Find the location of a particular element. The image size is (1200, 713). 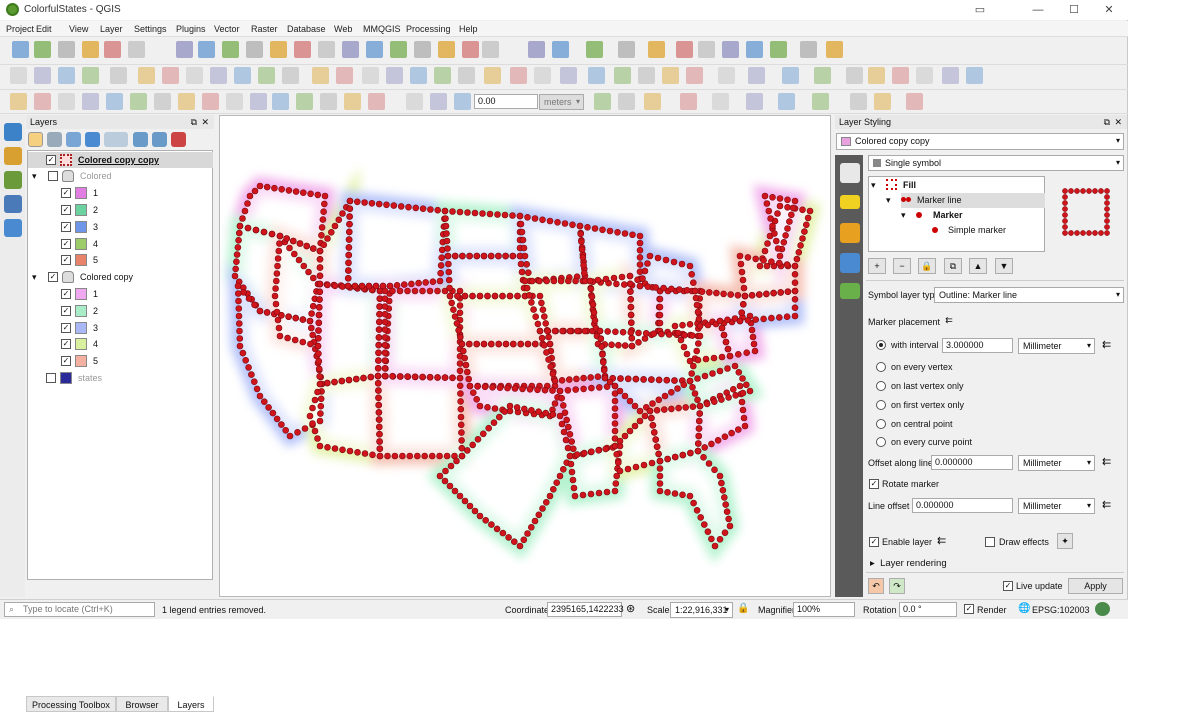

tab-processing-toolbox: Processing Toolbox is located at coordinates (71, 704).